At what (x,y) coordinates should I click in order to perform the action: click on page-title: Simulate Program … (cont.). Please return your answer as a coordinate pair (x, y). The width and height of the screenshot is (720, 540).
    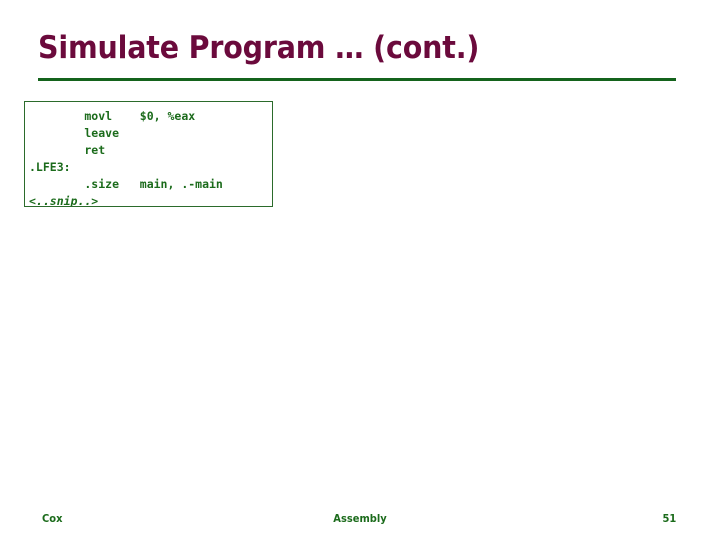
    Looking at the image, I should click on (259, 48).